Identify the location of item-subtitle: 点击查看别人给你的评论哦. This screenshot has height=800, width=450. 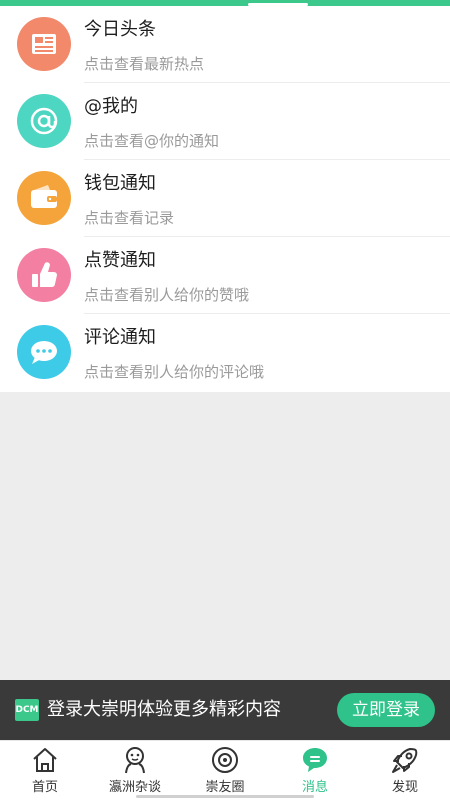
(174, 372).